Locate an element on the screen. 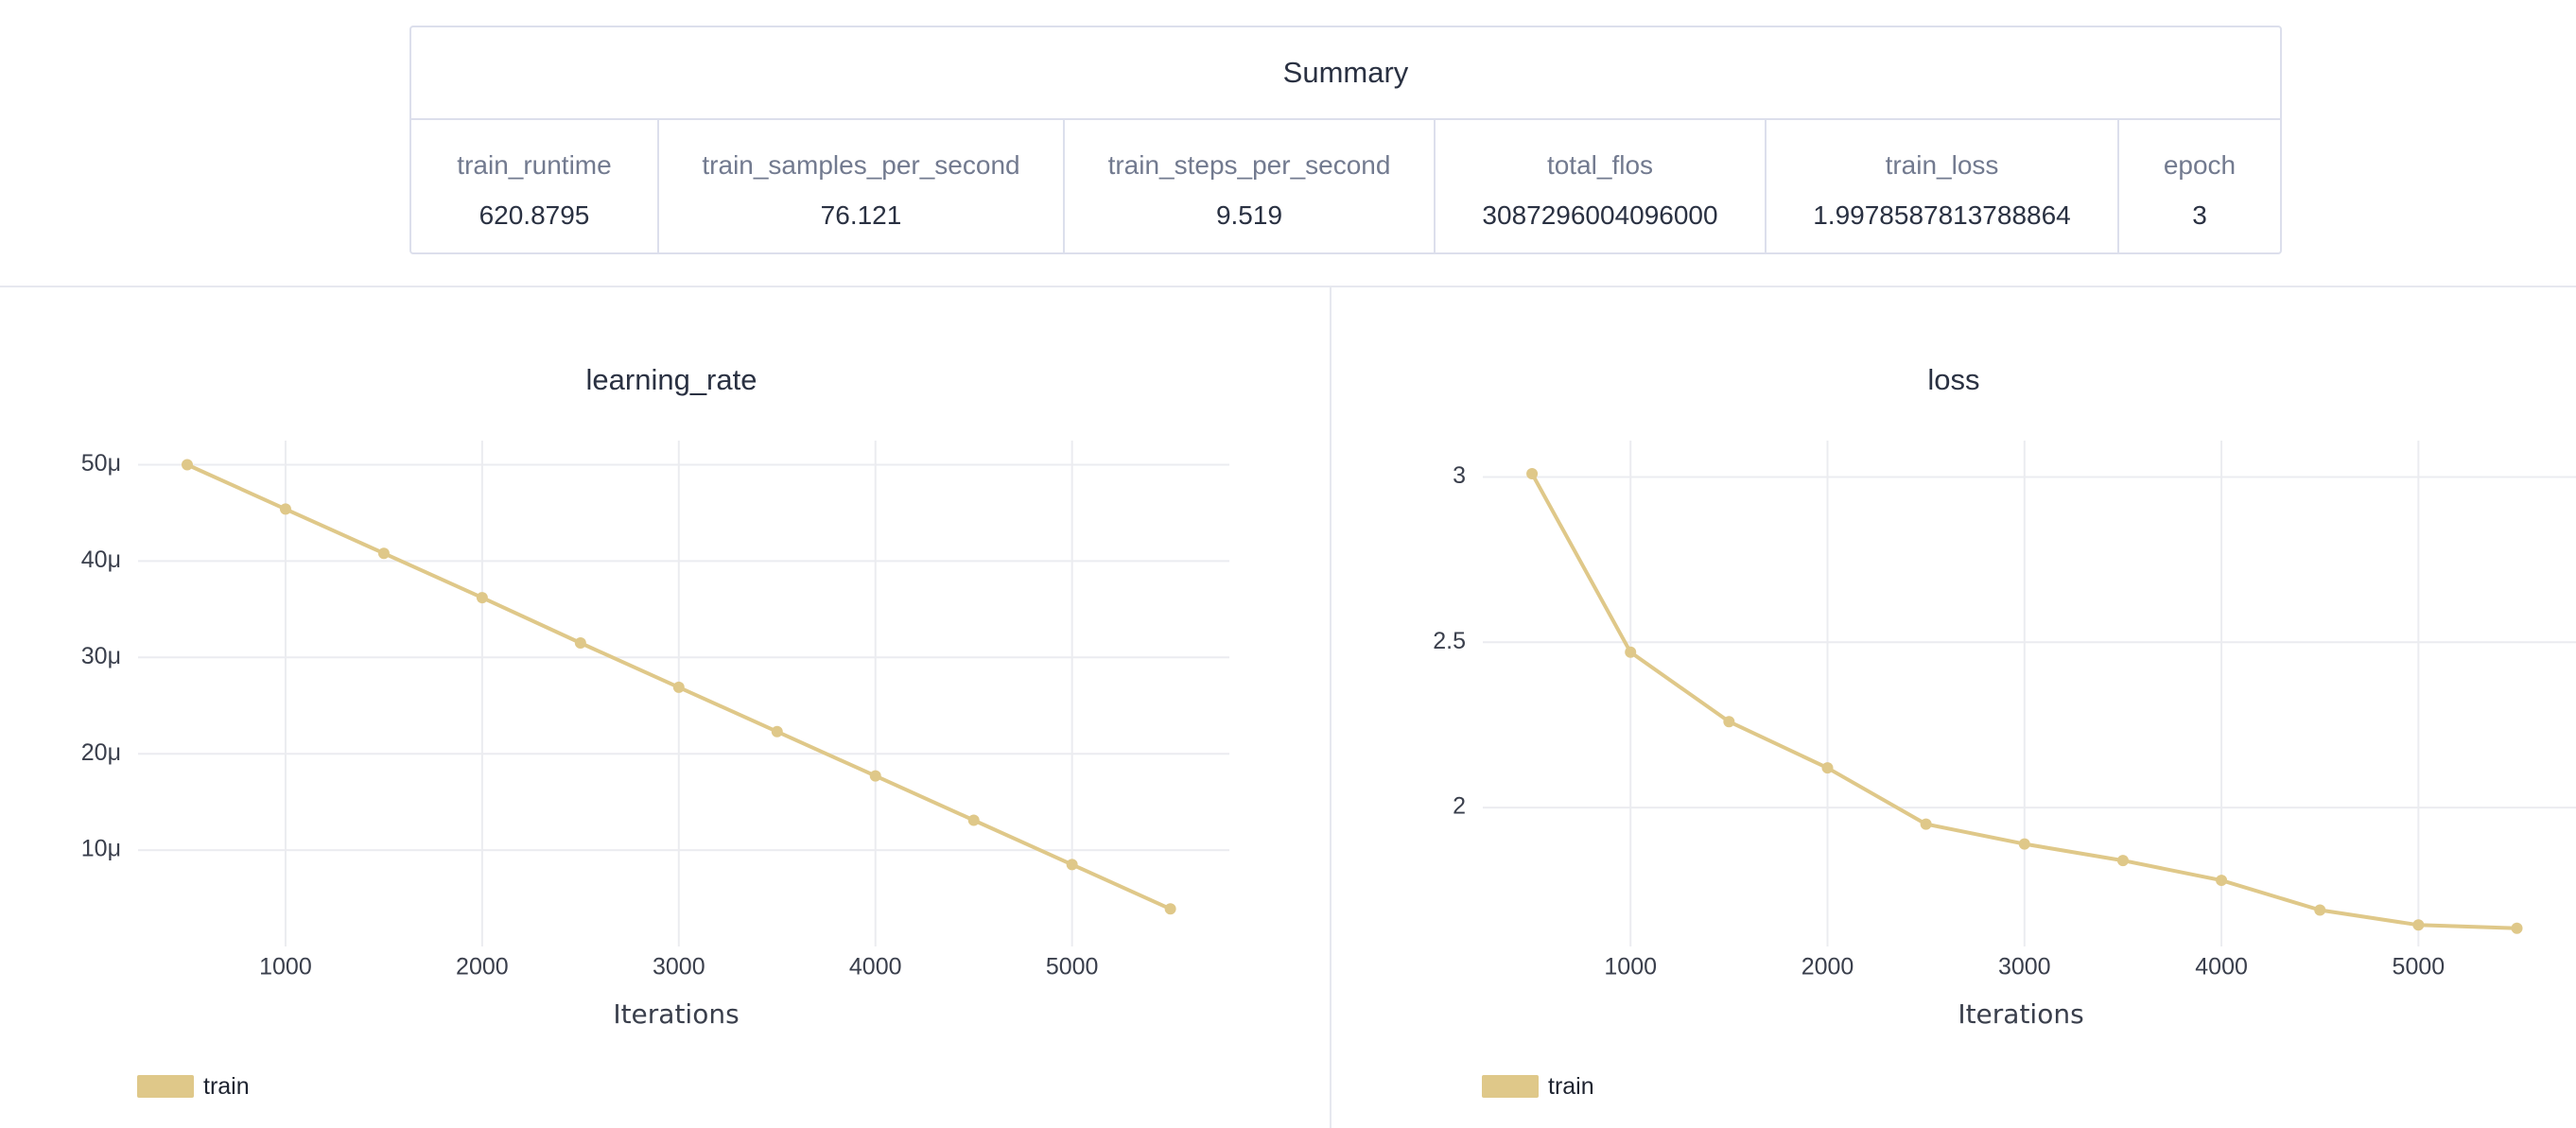 Image resolution: width=2576 pixels, height=1128 pixels. y-tick-label: 20μ is located at coordinates (101, 752).